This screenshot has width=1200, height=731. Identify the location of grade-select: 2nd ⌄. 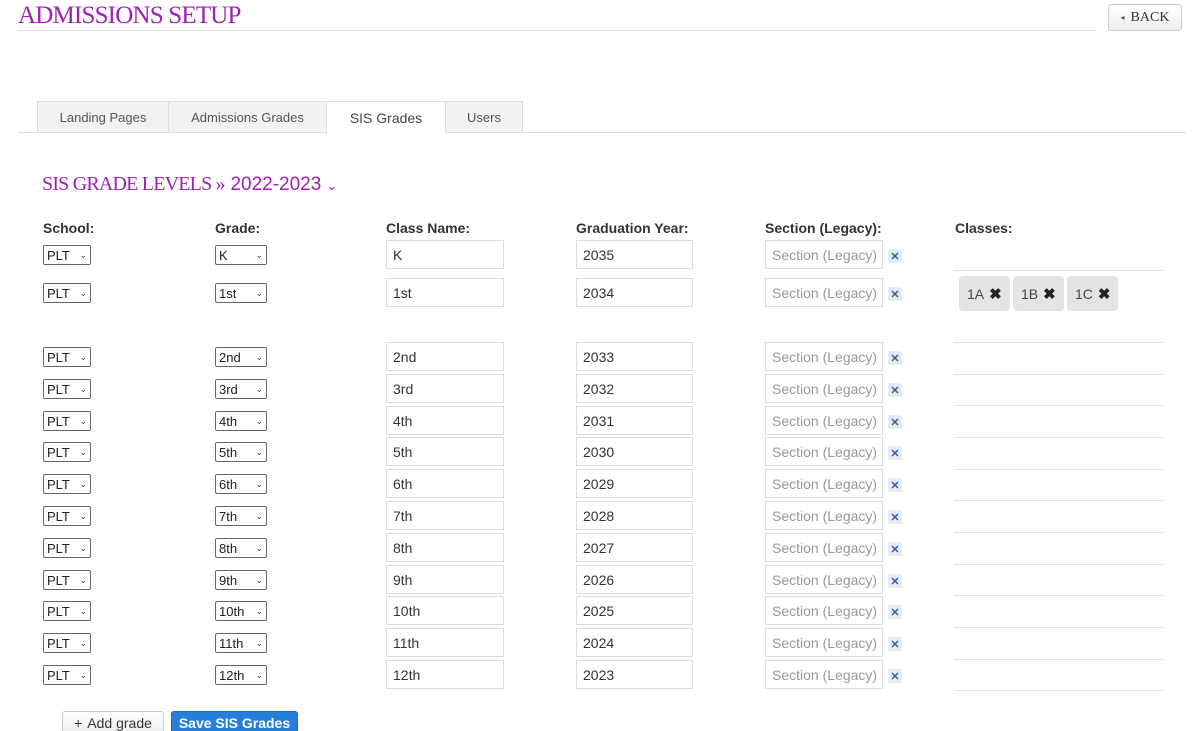
(241, 357).